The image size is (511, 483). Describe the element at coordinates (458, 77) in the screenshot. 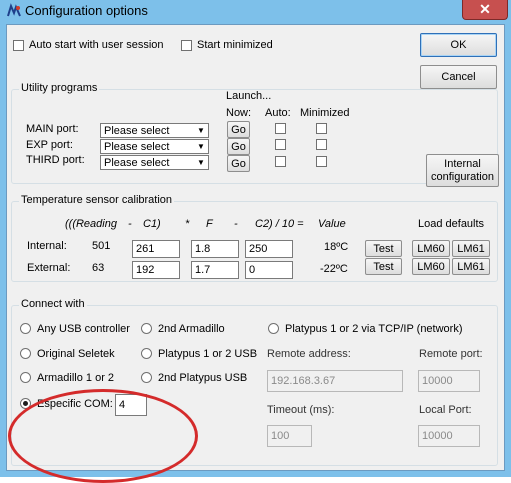

I see `cancel-button: Cancel` at that location.